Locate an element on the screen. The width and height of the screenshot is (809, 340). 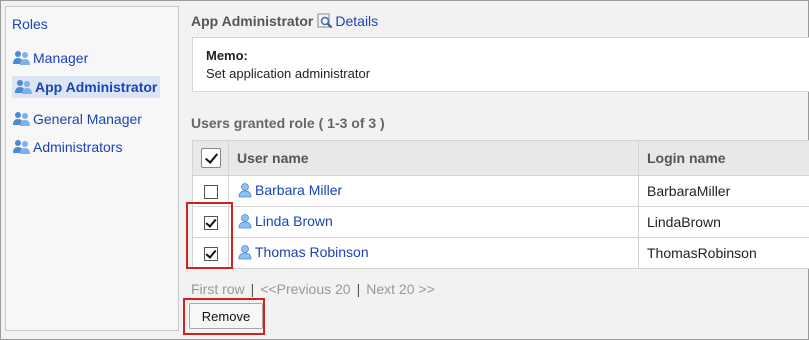
sidebar-item-app-administrator: App Administrator is located at coordinates (86, 87).